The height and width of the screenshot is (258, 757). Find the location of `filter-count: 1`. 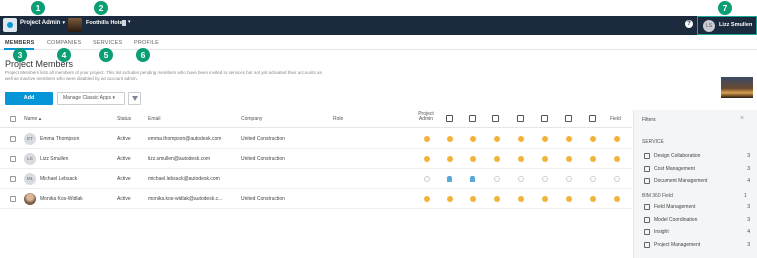

filter-count: 1 is located at coordinates (745, 196).